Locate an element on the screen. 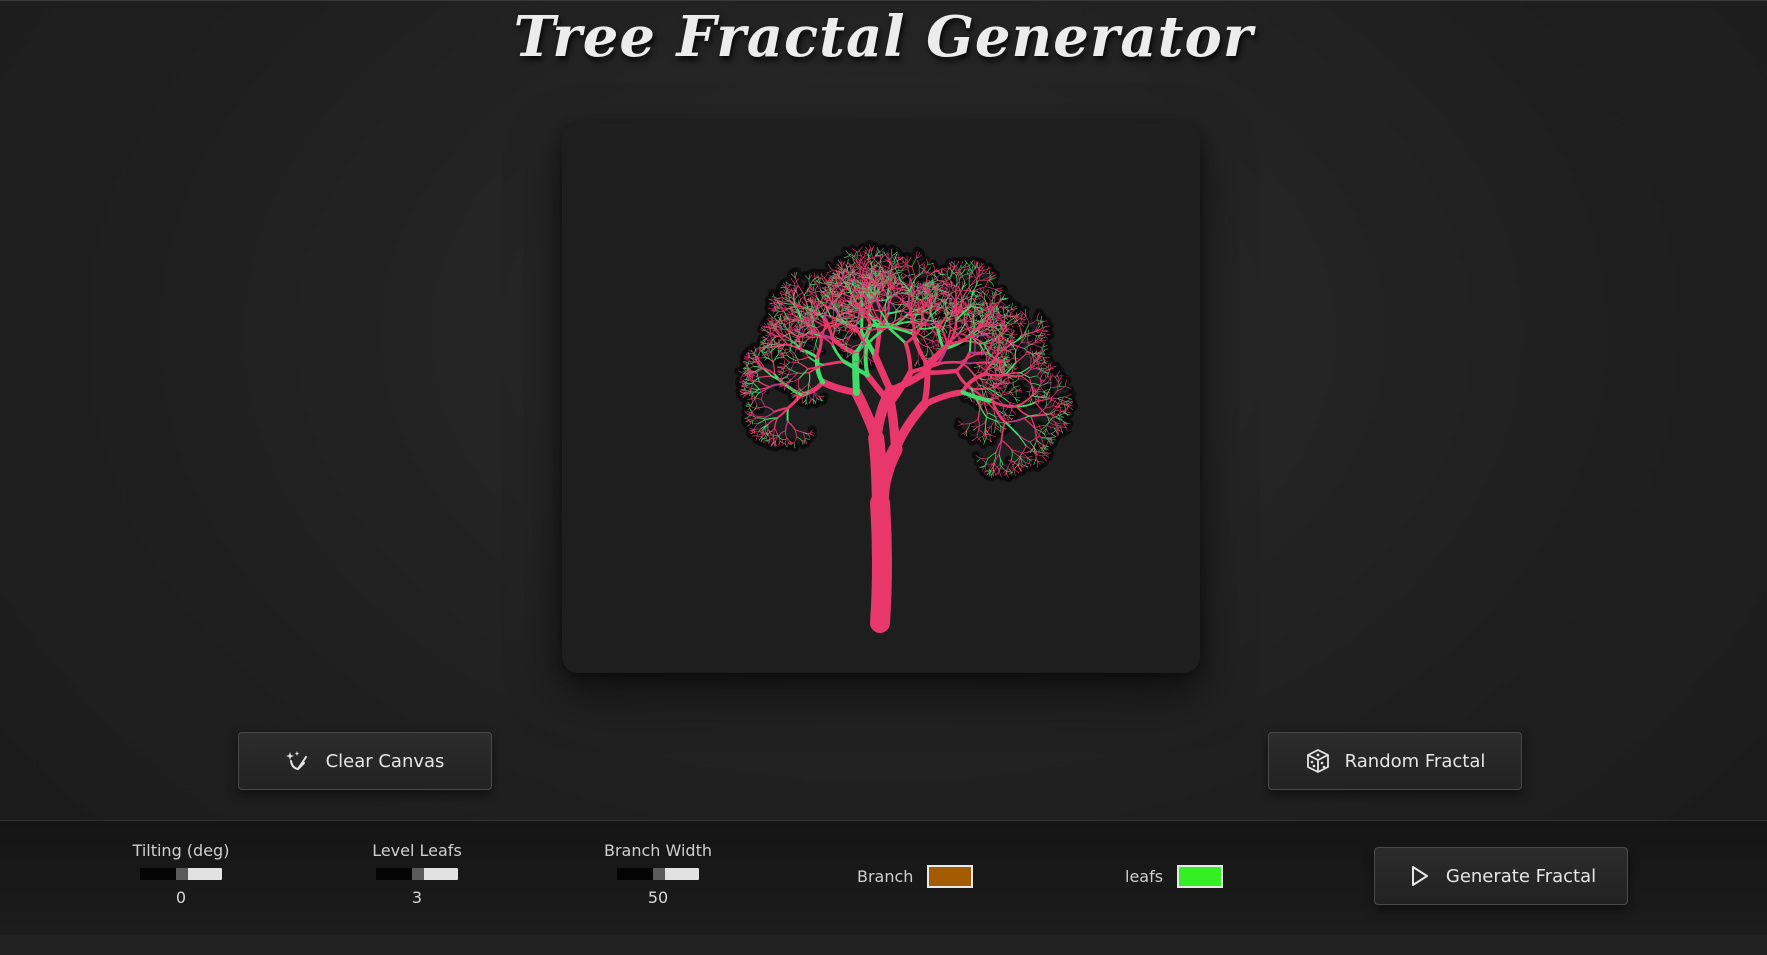 The image size is (1767, 955). branch-width-control: Branch Width 50 is located at coordinates (658, 874).